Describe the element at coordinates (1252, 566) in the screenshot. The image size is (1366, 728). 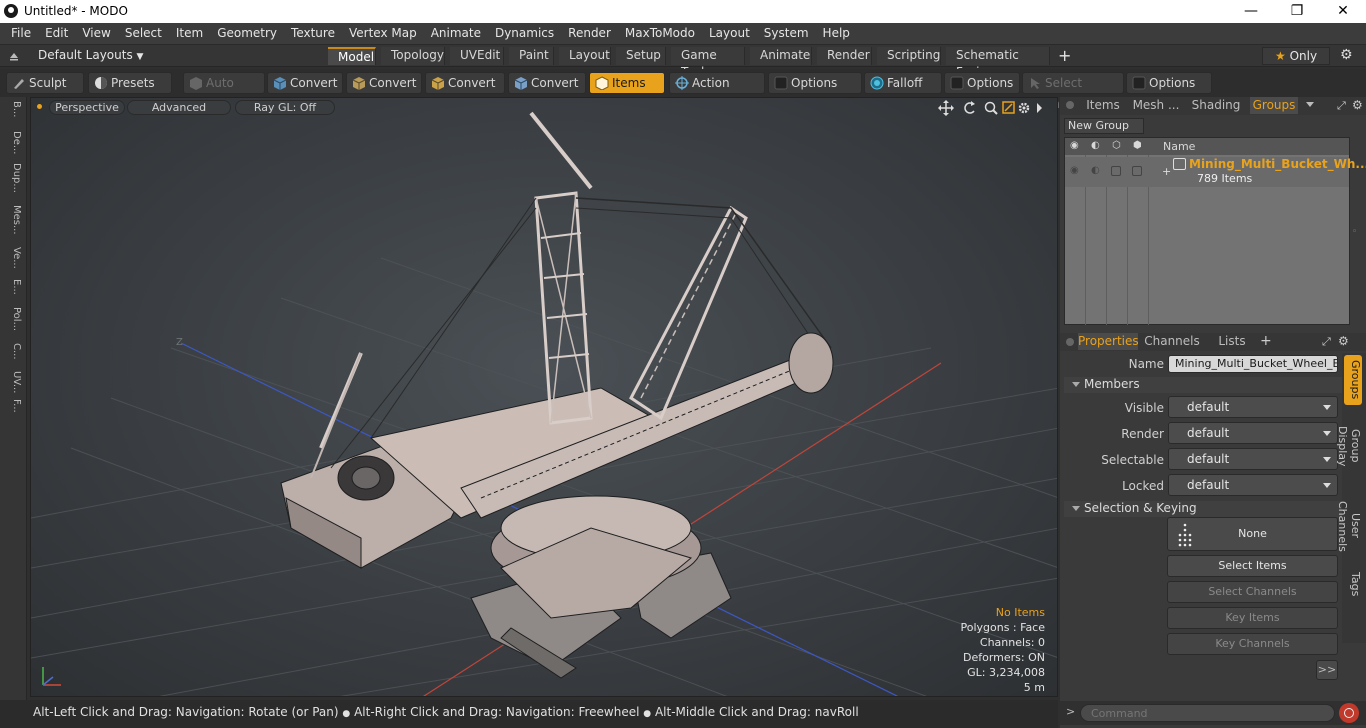
I see `select-items-button: Select Items` at that location.